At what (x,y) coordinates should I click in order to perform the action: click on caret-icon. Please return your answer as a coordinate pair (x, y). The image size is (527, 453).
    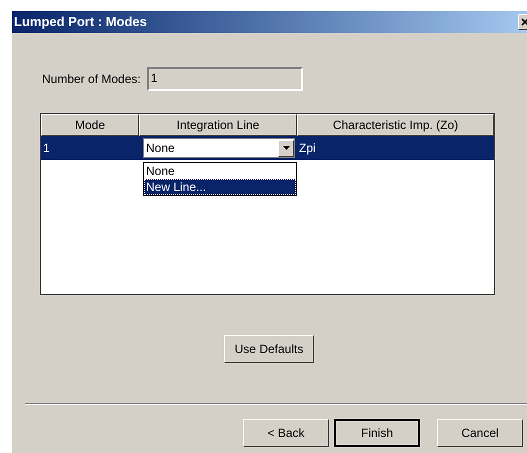
    Looking at the image, I should click on (286, 148).